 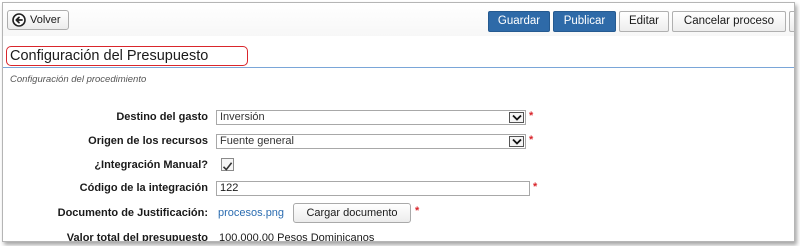 What do you see at coordinates (242, 117) in the screenshot?
I see `destino-value: Inversión` at bounding box center [242, 117].